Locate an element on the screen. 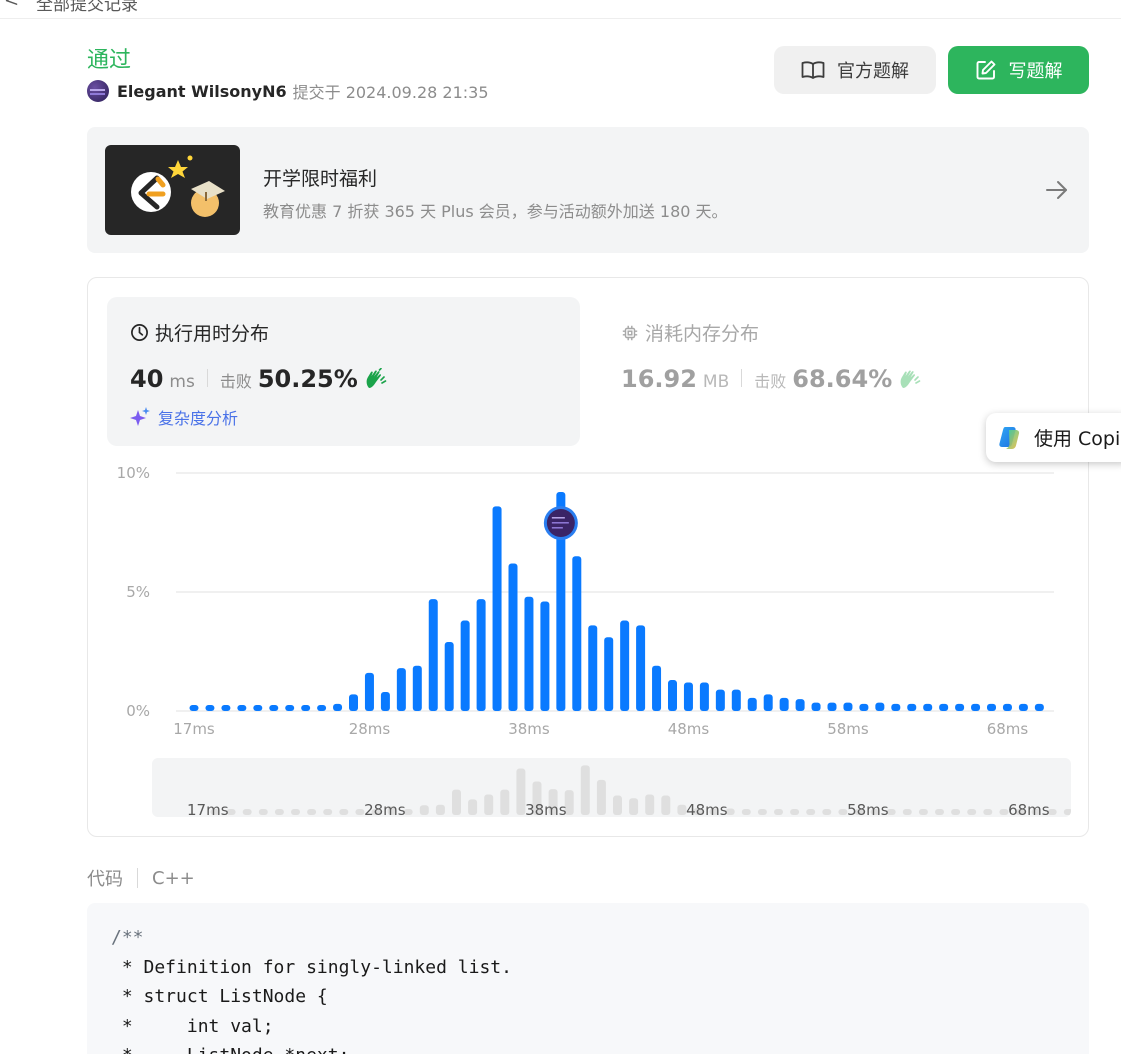 Image resolution: width=1121 pixels, height=1054 pixels. x-tick-label: 28ms is located at coordinates (370, 729).